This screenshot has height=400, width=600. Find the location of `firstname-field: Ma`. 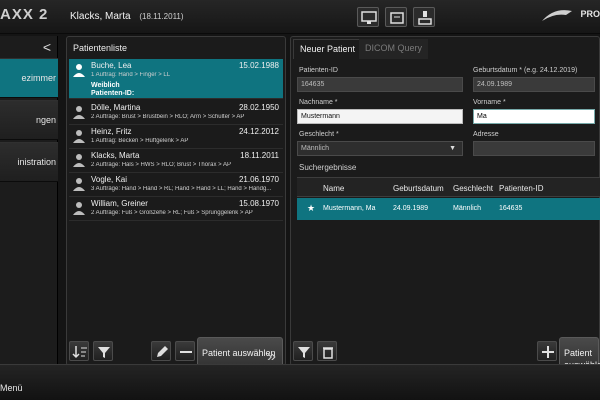

firstname-field: Ma is located at coordinates (534, 116).